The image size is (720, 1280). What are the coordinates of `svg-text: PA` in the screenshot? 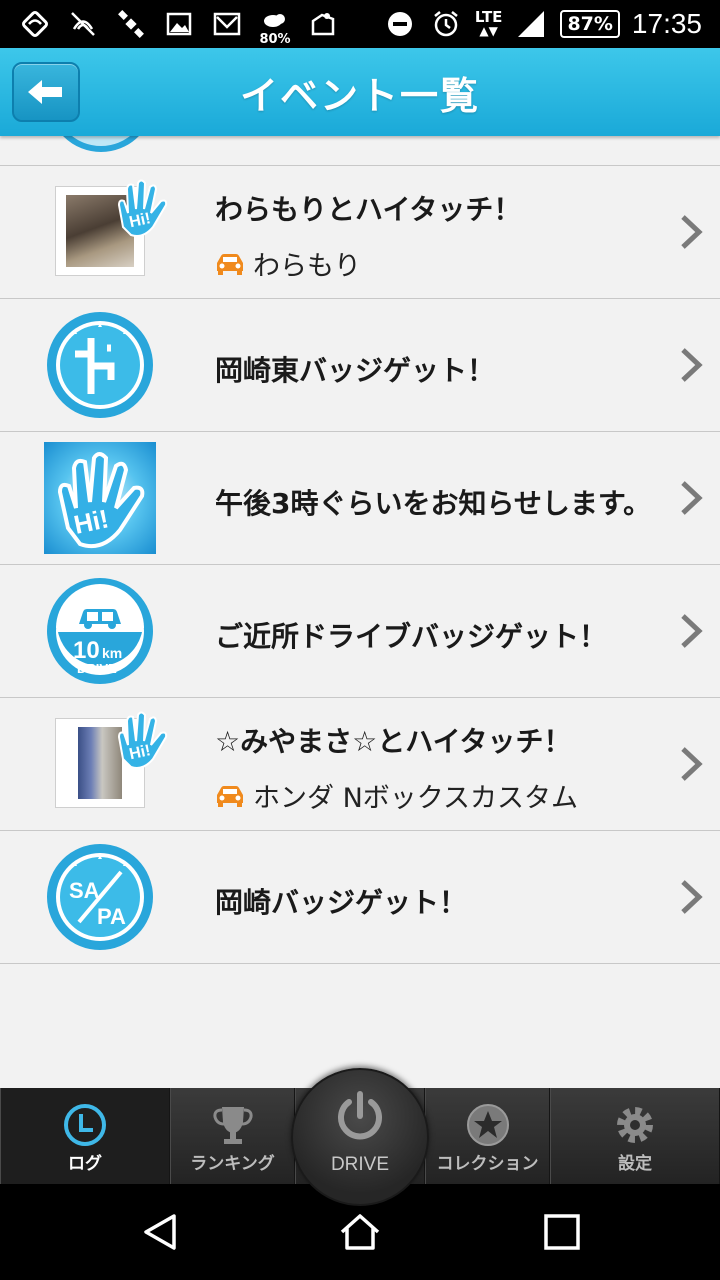 It's located at (111, 916).